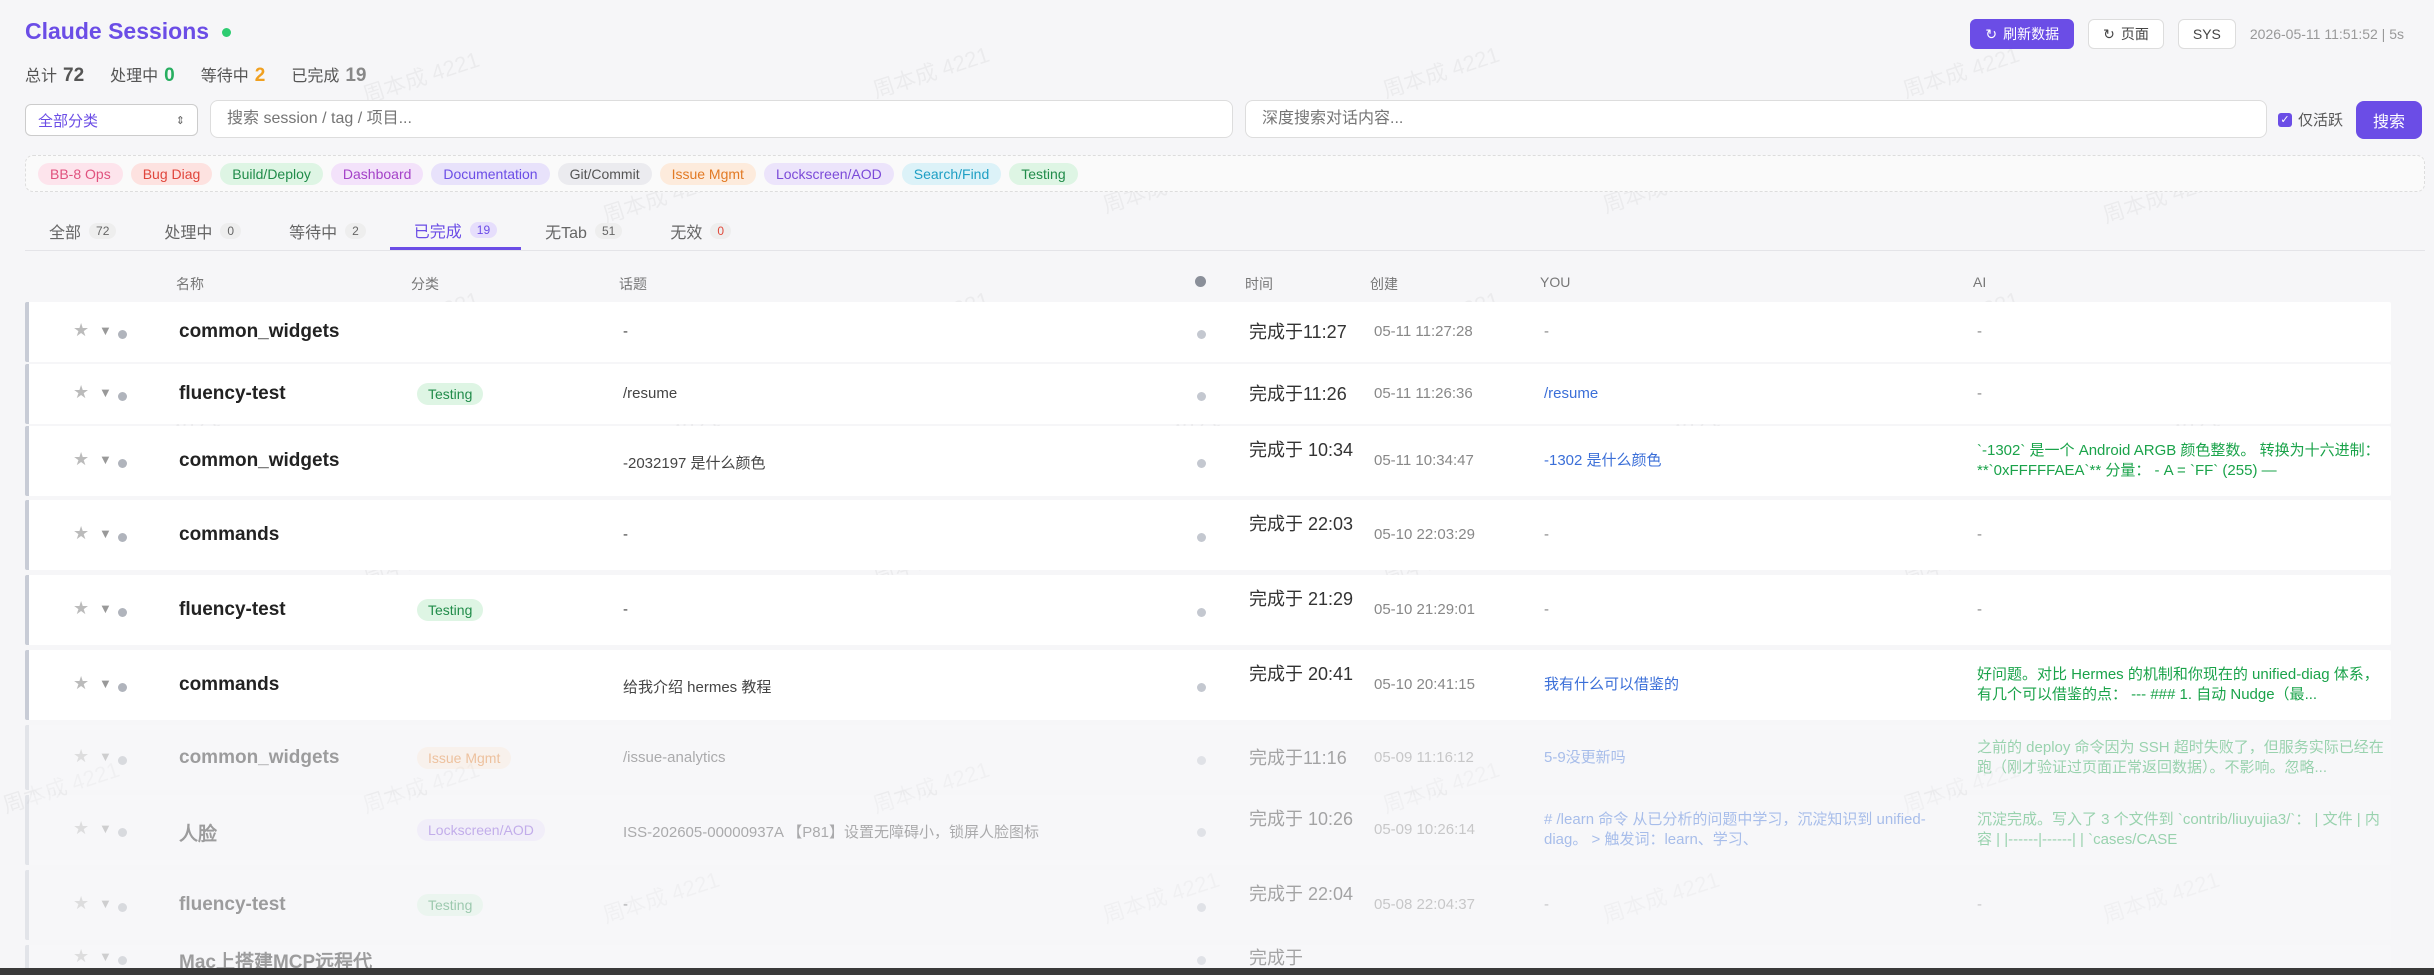  I want to click on search-button: 搜索, so click(2389, 120).